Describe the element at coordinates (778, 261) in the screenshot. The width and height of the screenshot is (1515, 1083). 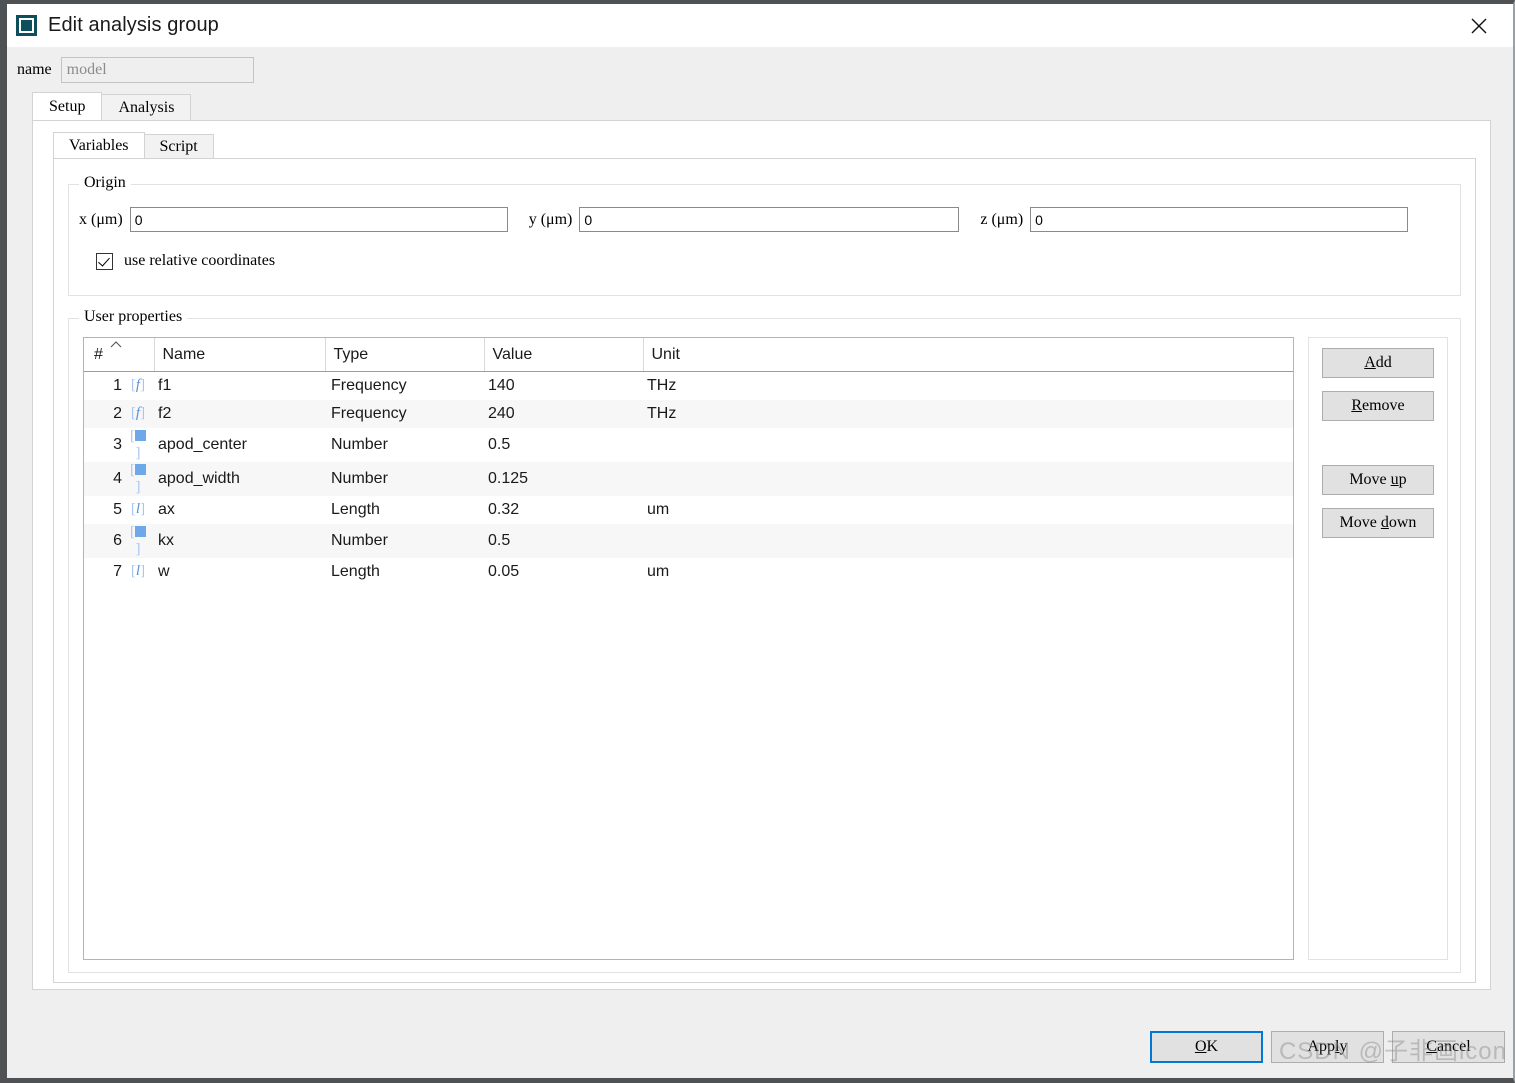
I see `use-relative-coordinates-row: use relative coordinates` at that location.